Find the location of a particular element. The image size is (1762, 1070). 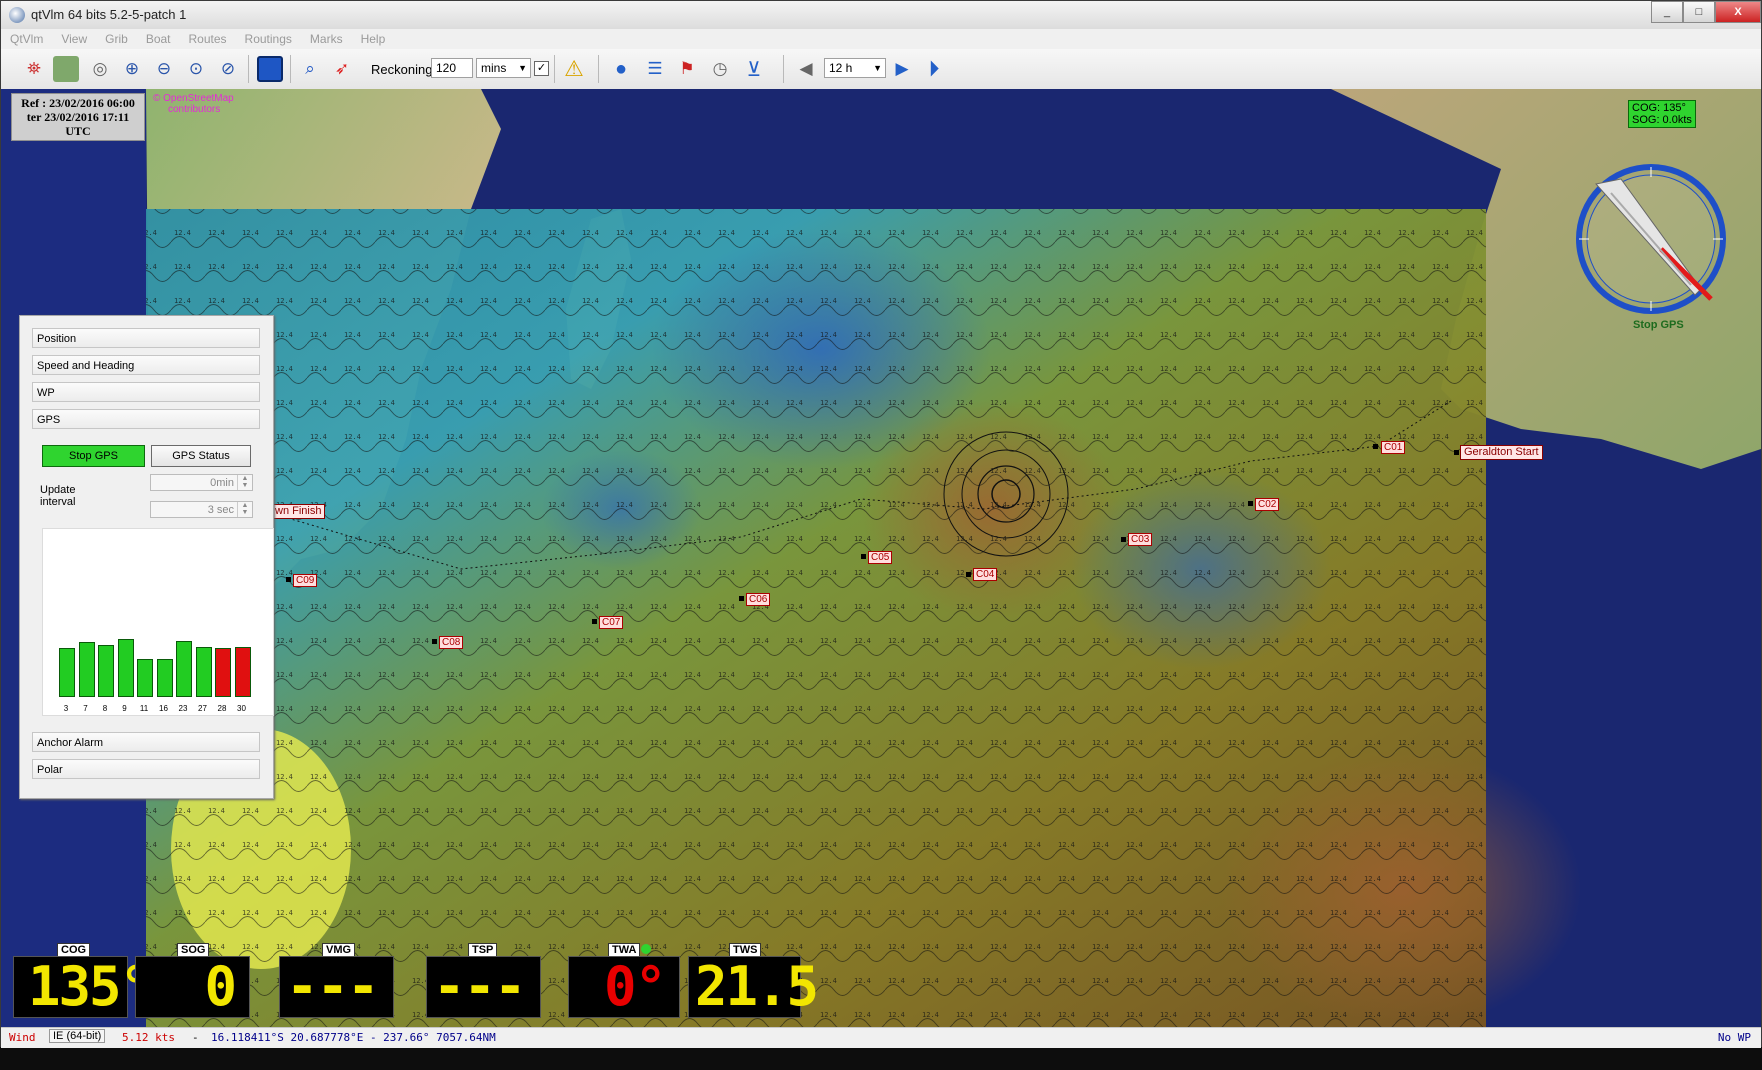

play-icon: ⏵ is located at coordinates (934, 69).